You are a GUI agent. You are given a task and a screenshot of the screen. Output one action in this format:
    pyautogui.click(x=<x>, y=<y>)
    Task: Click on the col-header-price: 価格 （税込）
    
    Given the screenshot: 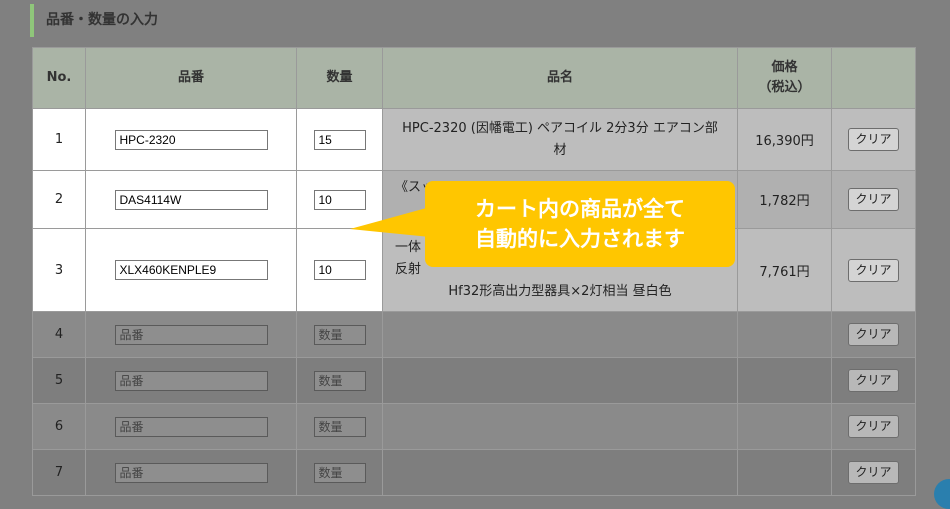 What is the action you would take?
    pyautogui.click(x=784, y=78)
    